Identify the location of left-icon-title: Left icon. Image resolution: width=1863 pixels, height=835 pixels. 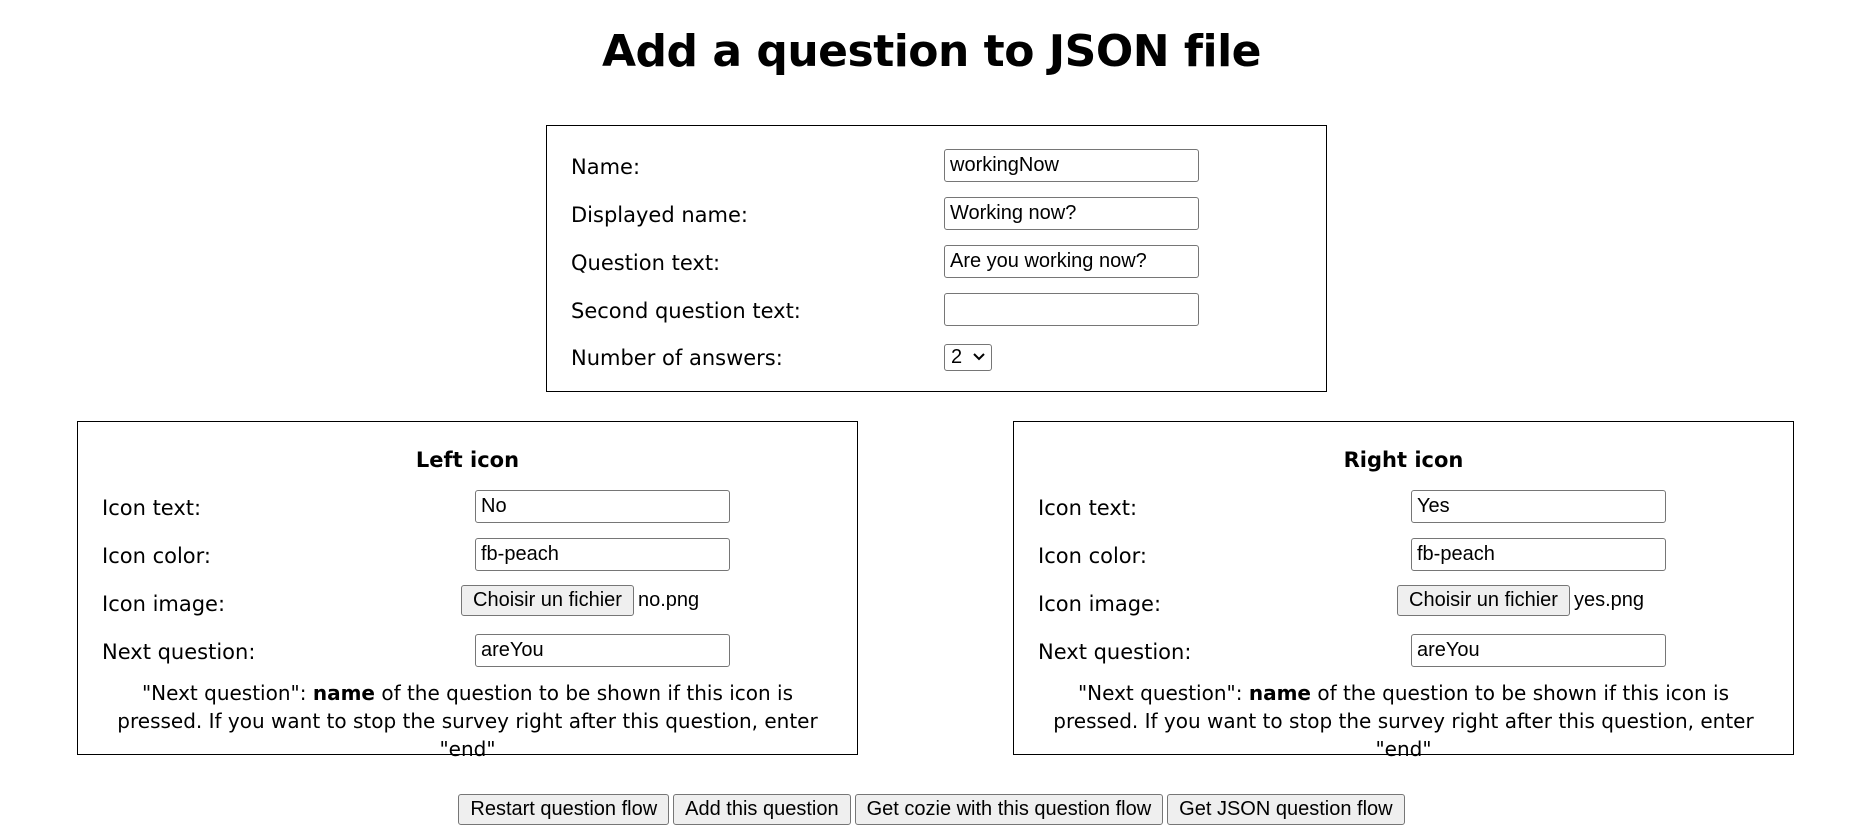
(467, 460).